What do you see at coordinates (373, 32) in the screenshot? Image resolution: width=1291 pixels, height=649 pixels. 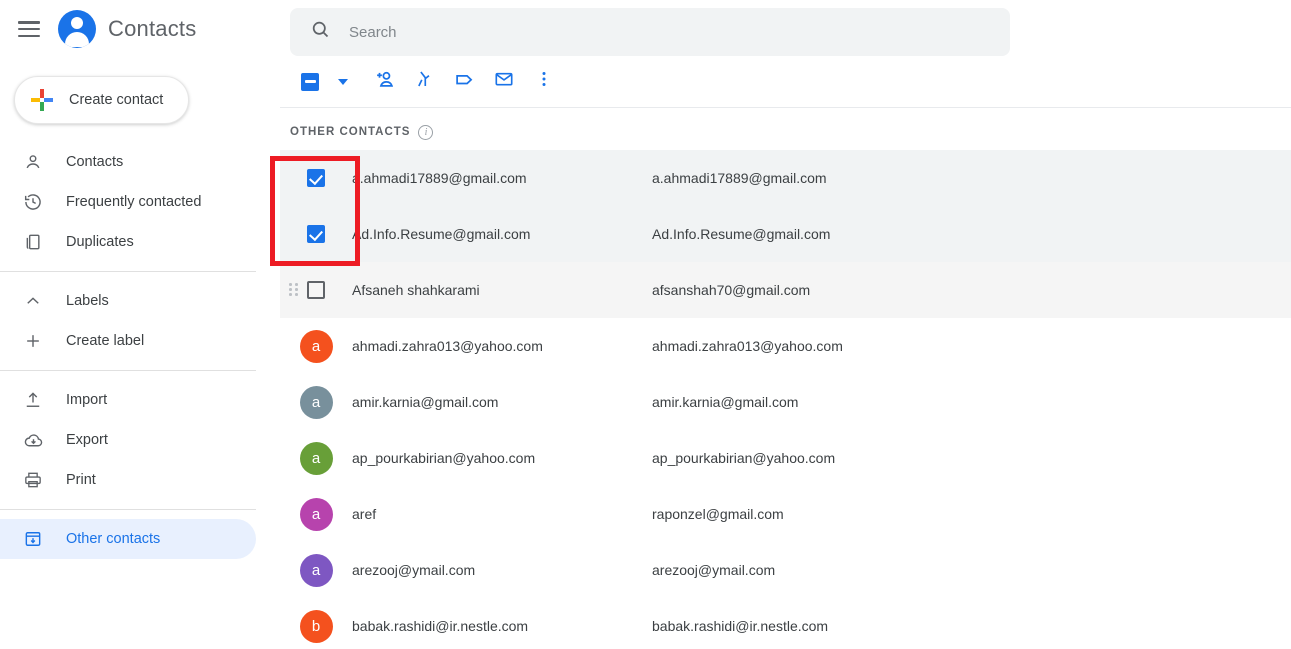 I see `search-placeholder: Search` at bounding box center [373, 32].